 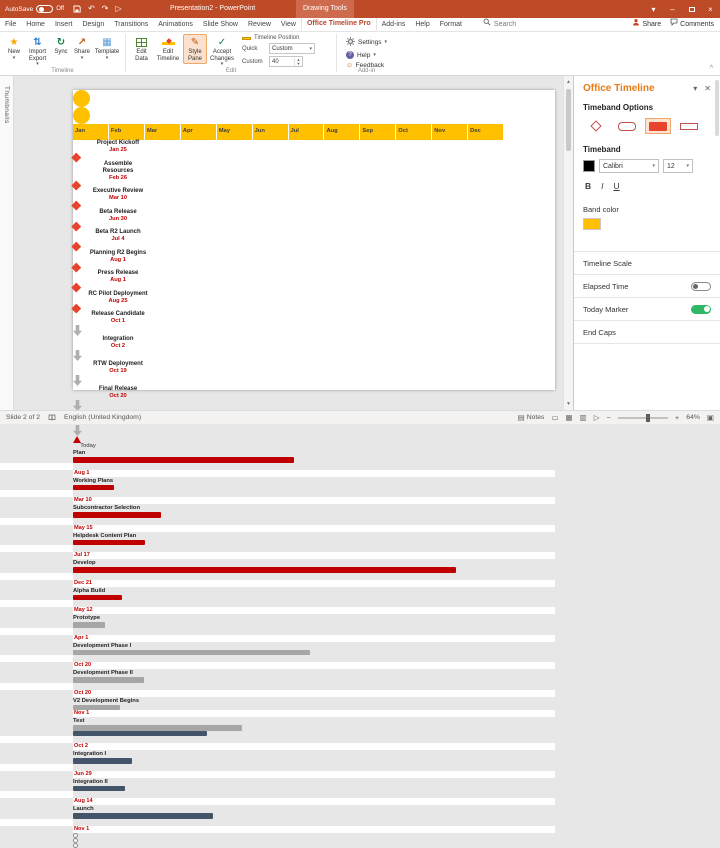 I want to click on scroll-down-icon: ▼, so click(x=568, y=404).